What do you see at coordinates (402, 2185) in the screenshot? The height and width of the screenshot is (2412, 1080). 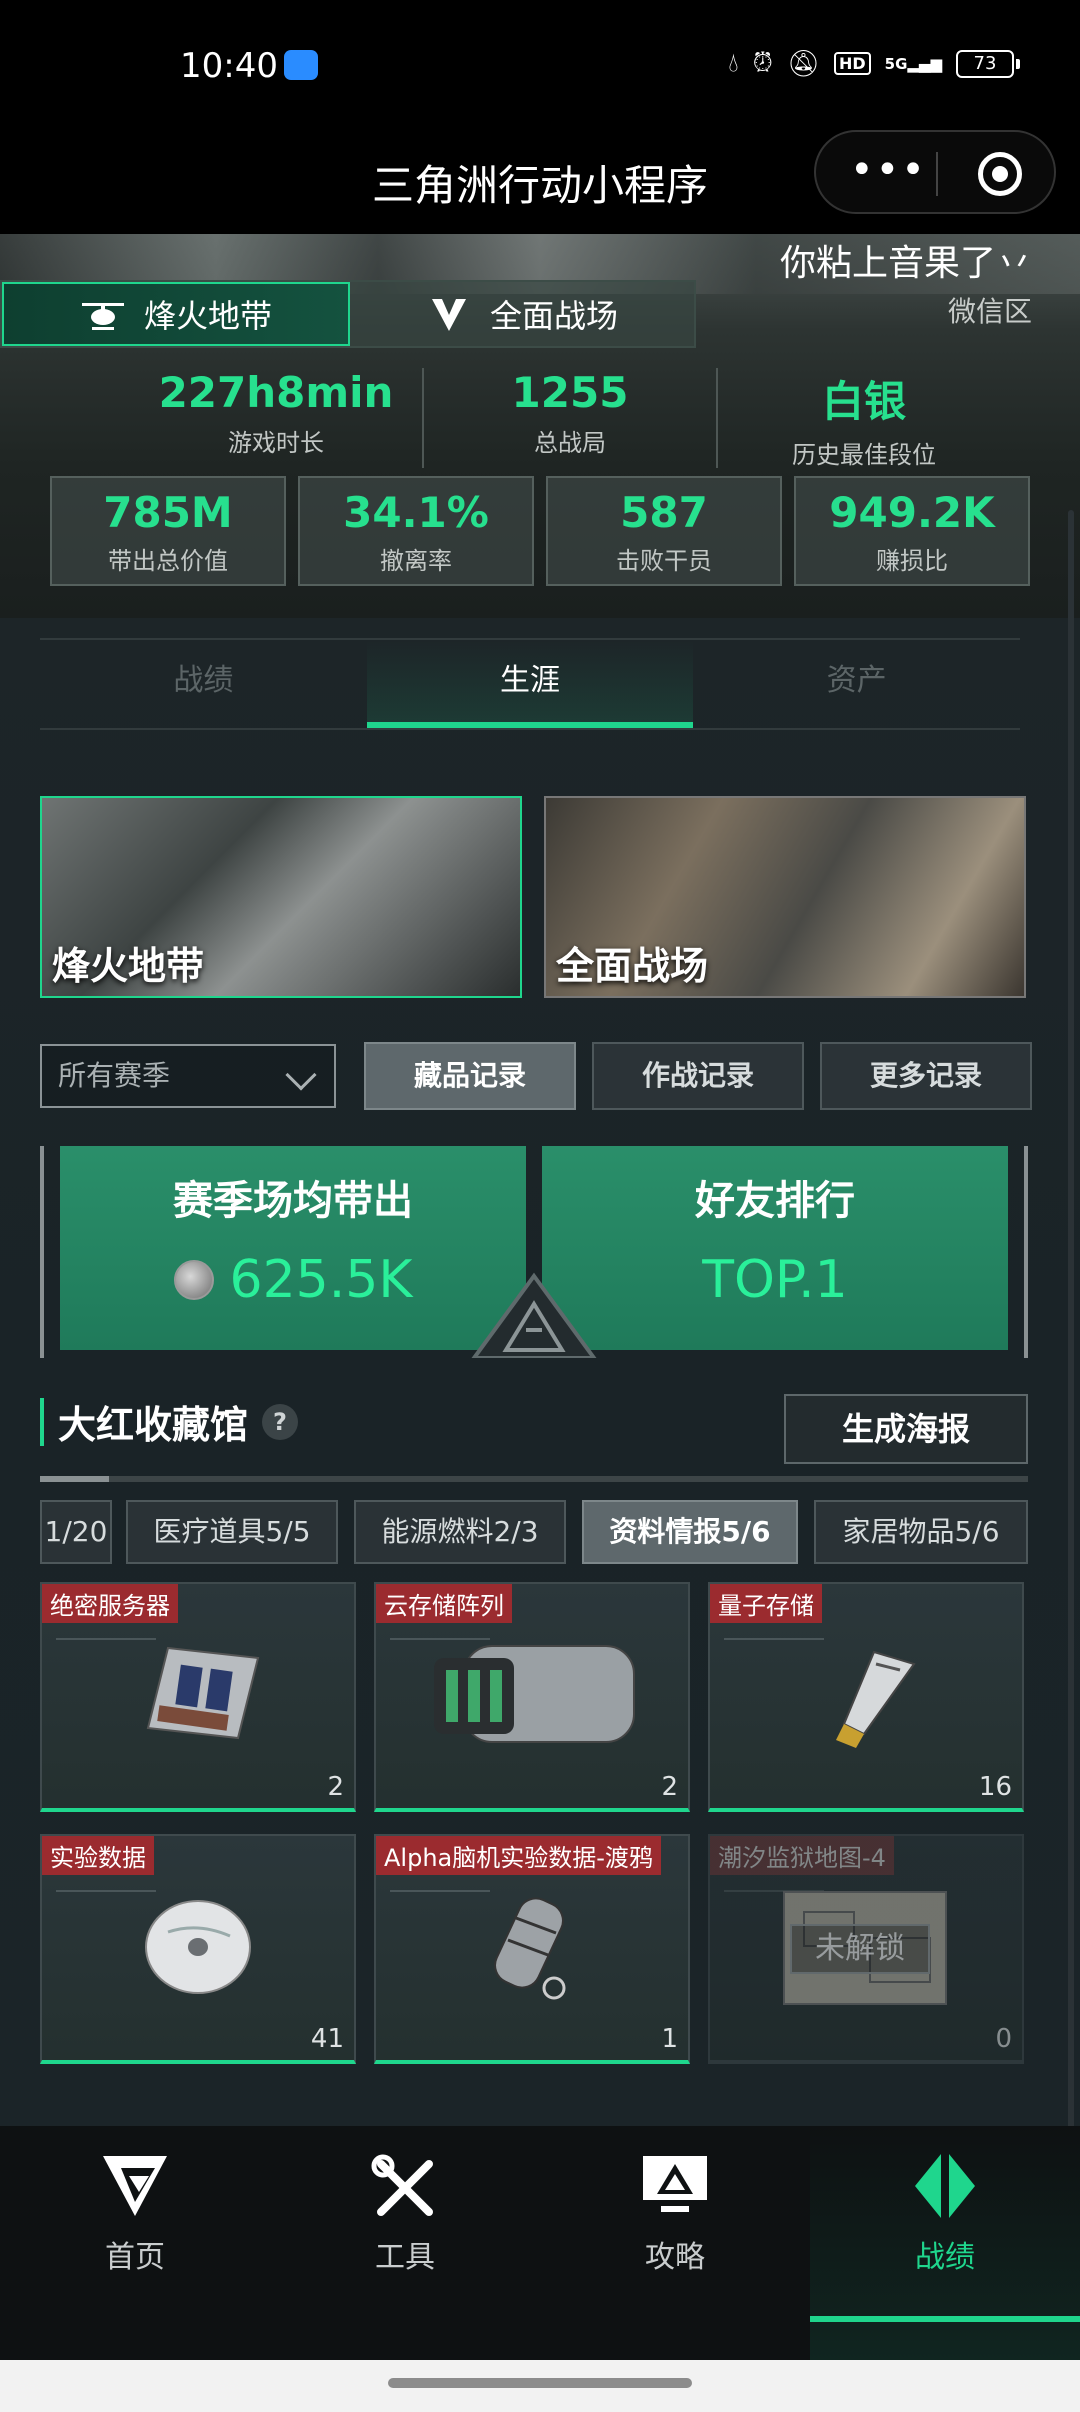 I see `tools-icon` at bounding box center [402, 2185].